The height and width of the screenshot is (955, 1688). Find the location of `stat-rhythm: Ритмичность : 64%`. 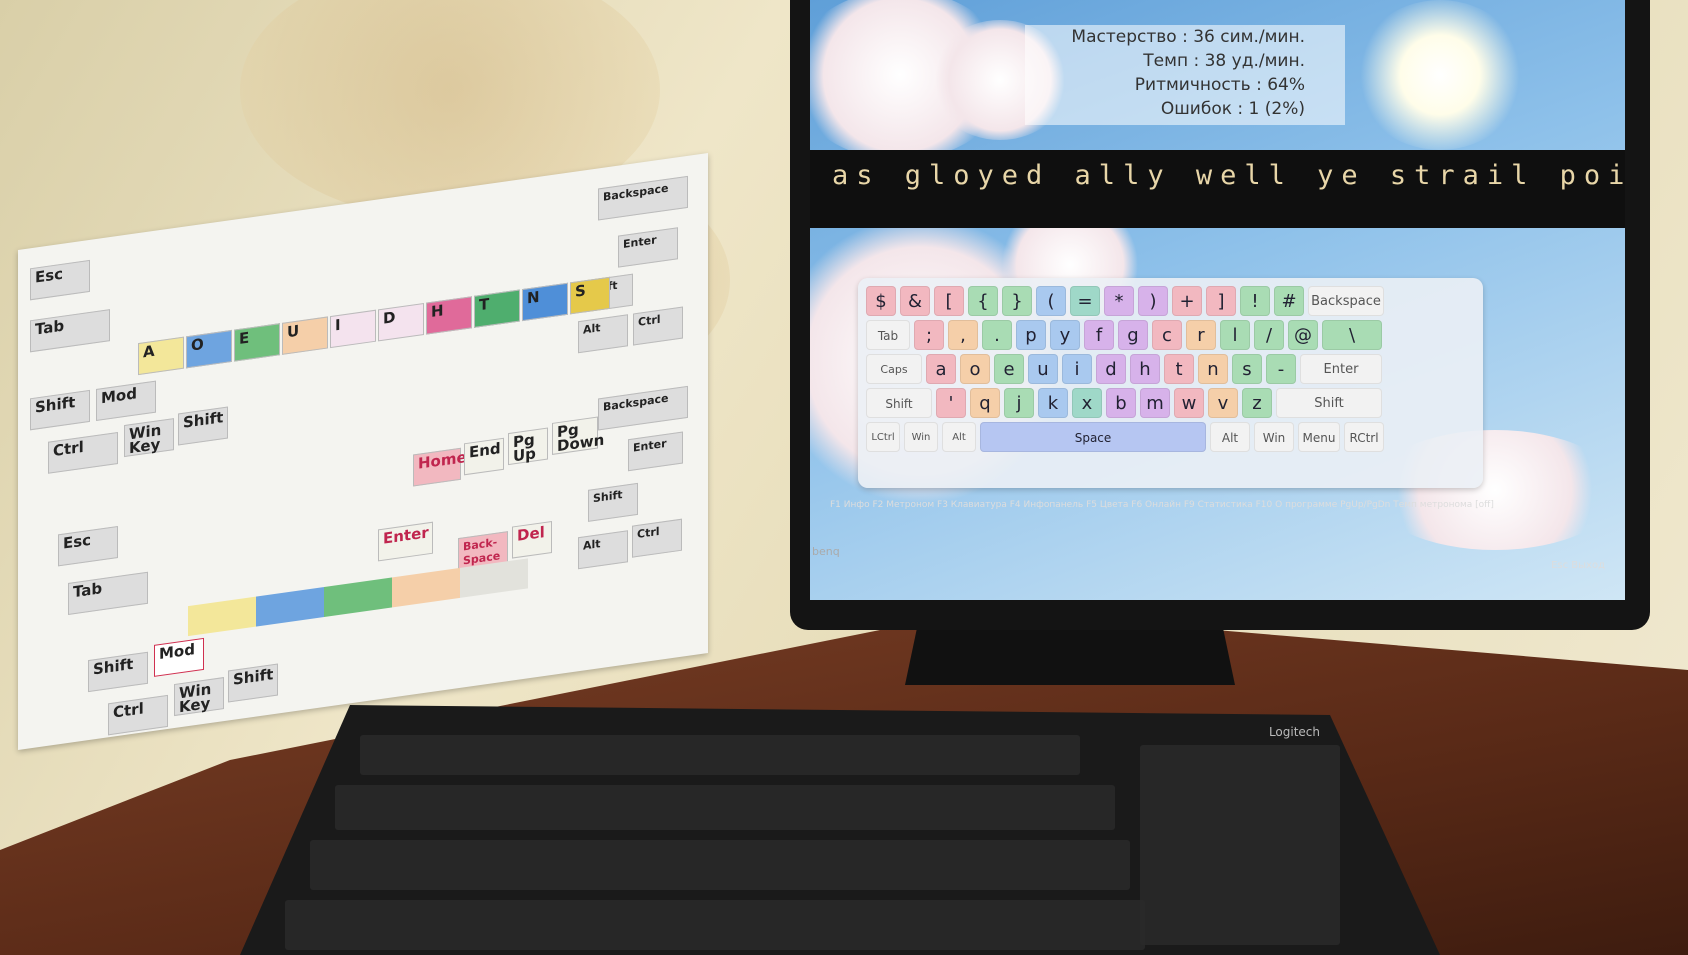

stat-rhythm: Ритмичность : 64% is located at coordinates (1219, 85).